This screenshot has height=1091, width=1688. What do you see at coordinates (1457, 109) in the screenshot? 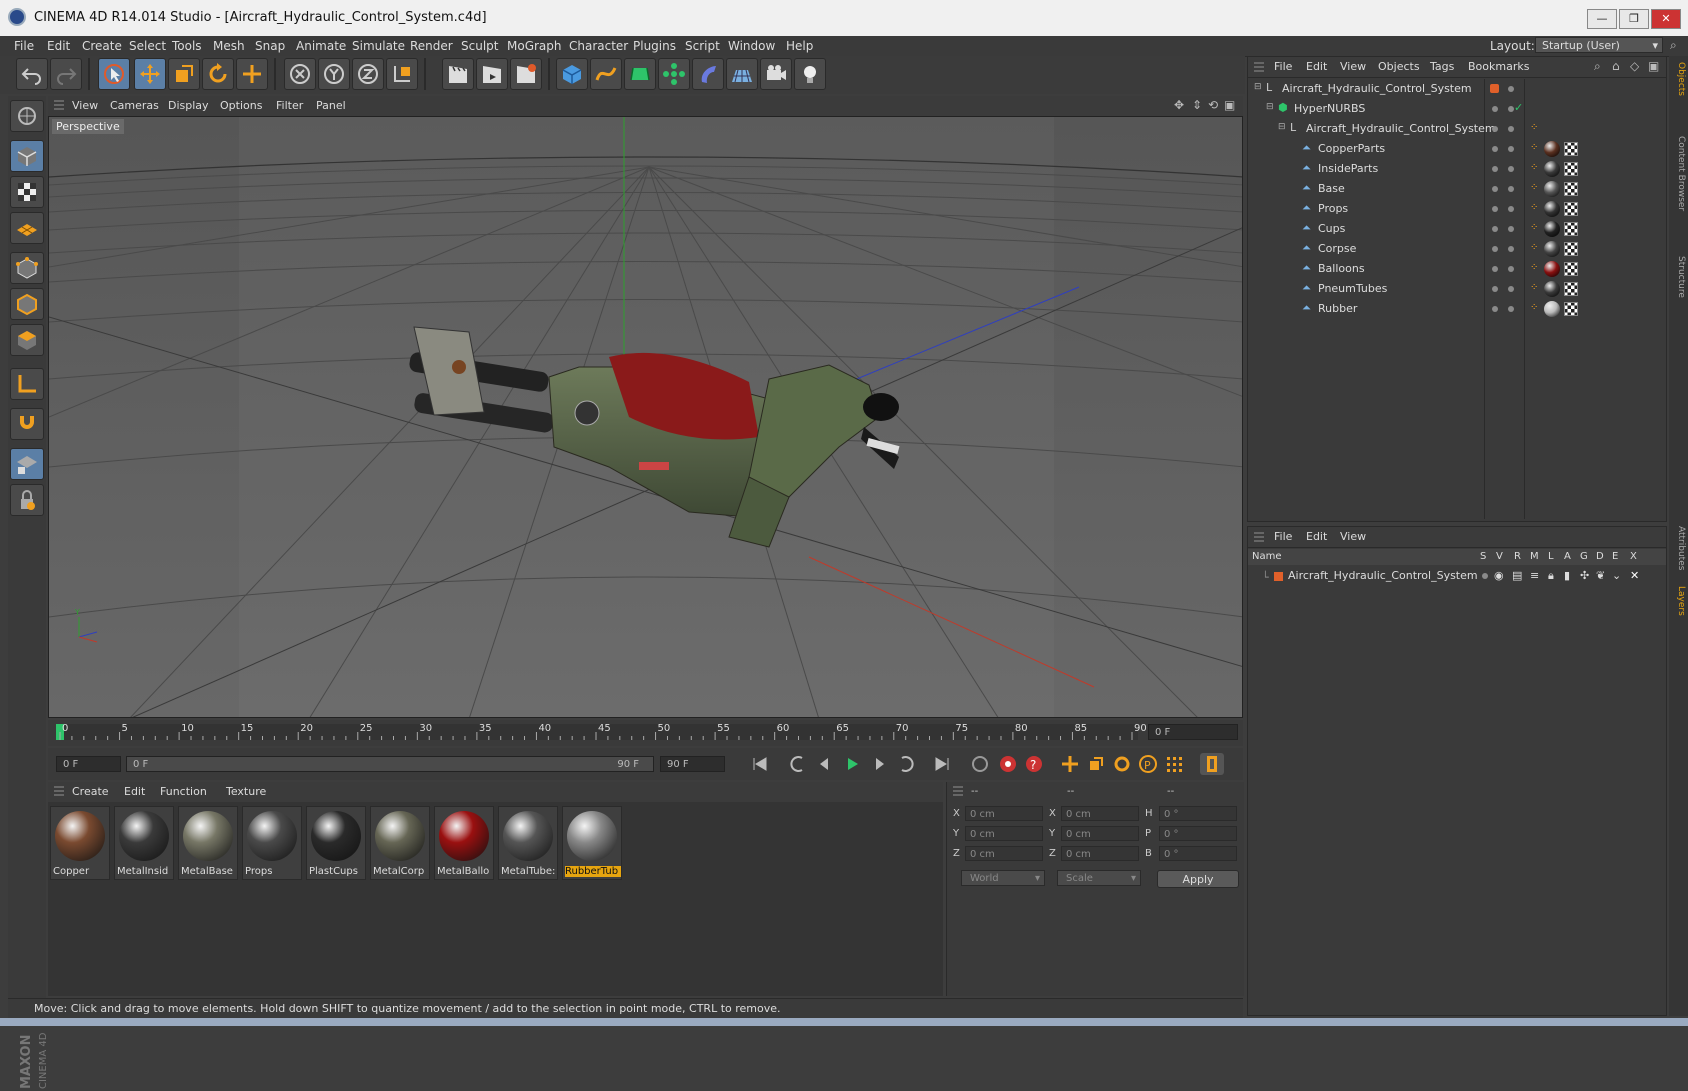
I see `object-row: ⊟ ⬢ HyperNURBS ✓` at bounding box center [1457, 109].